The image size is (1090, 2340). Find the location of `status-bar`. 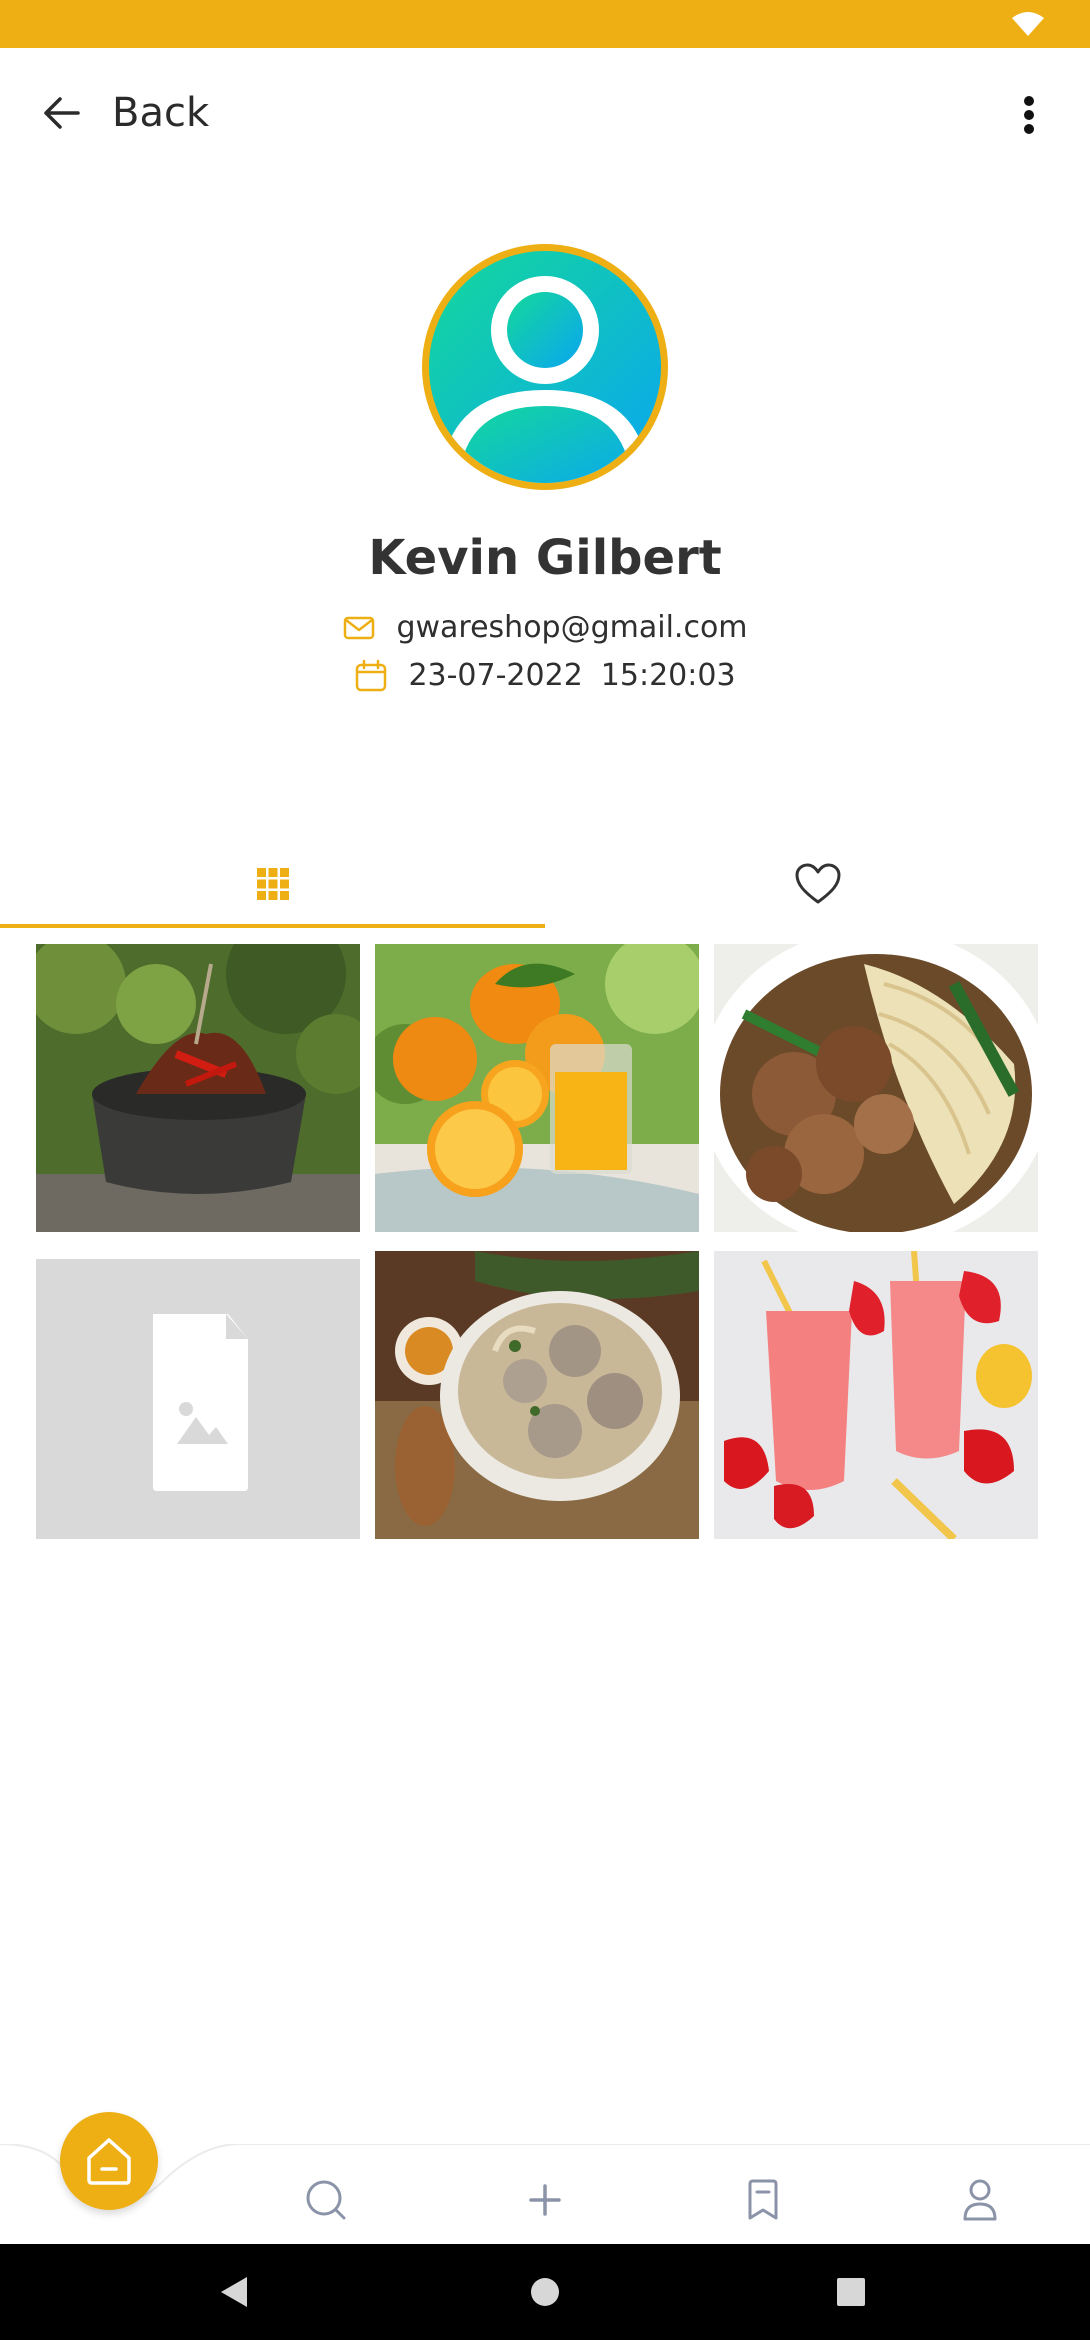

status-bar is located at coordinates (545, 24).